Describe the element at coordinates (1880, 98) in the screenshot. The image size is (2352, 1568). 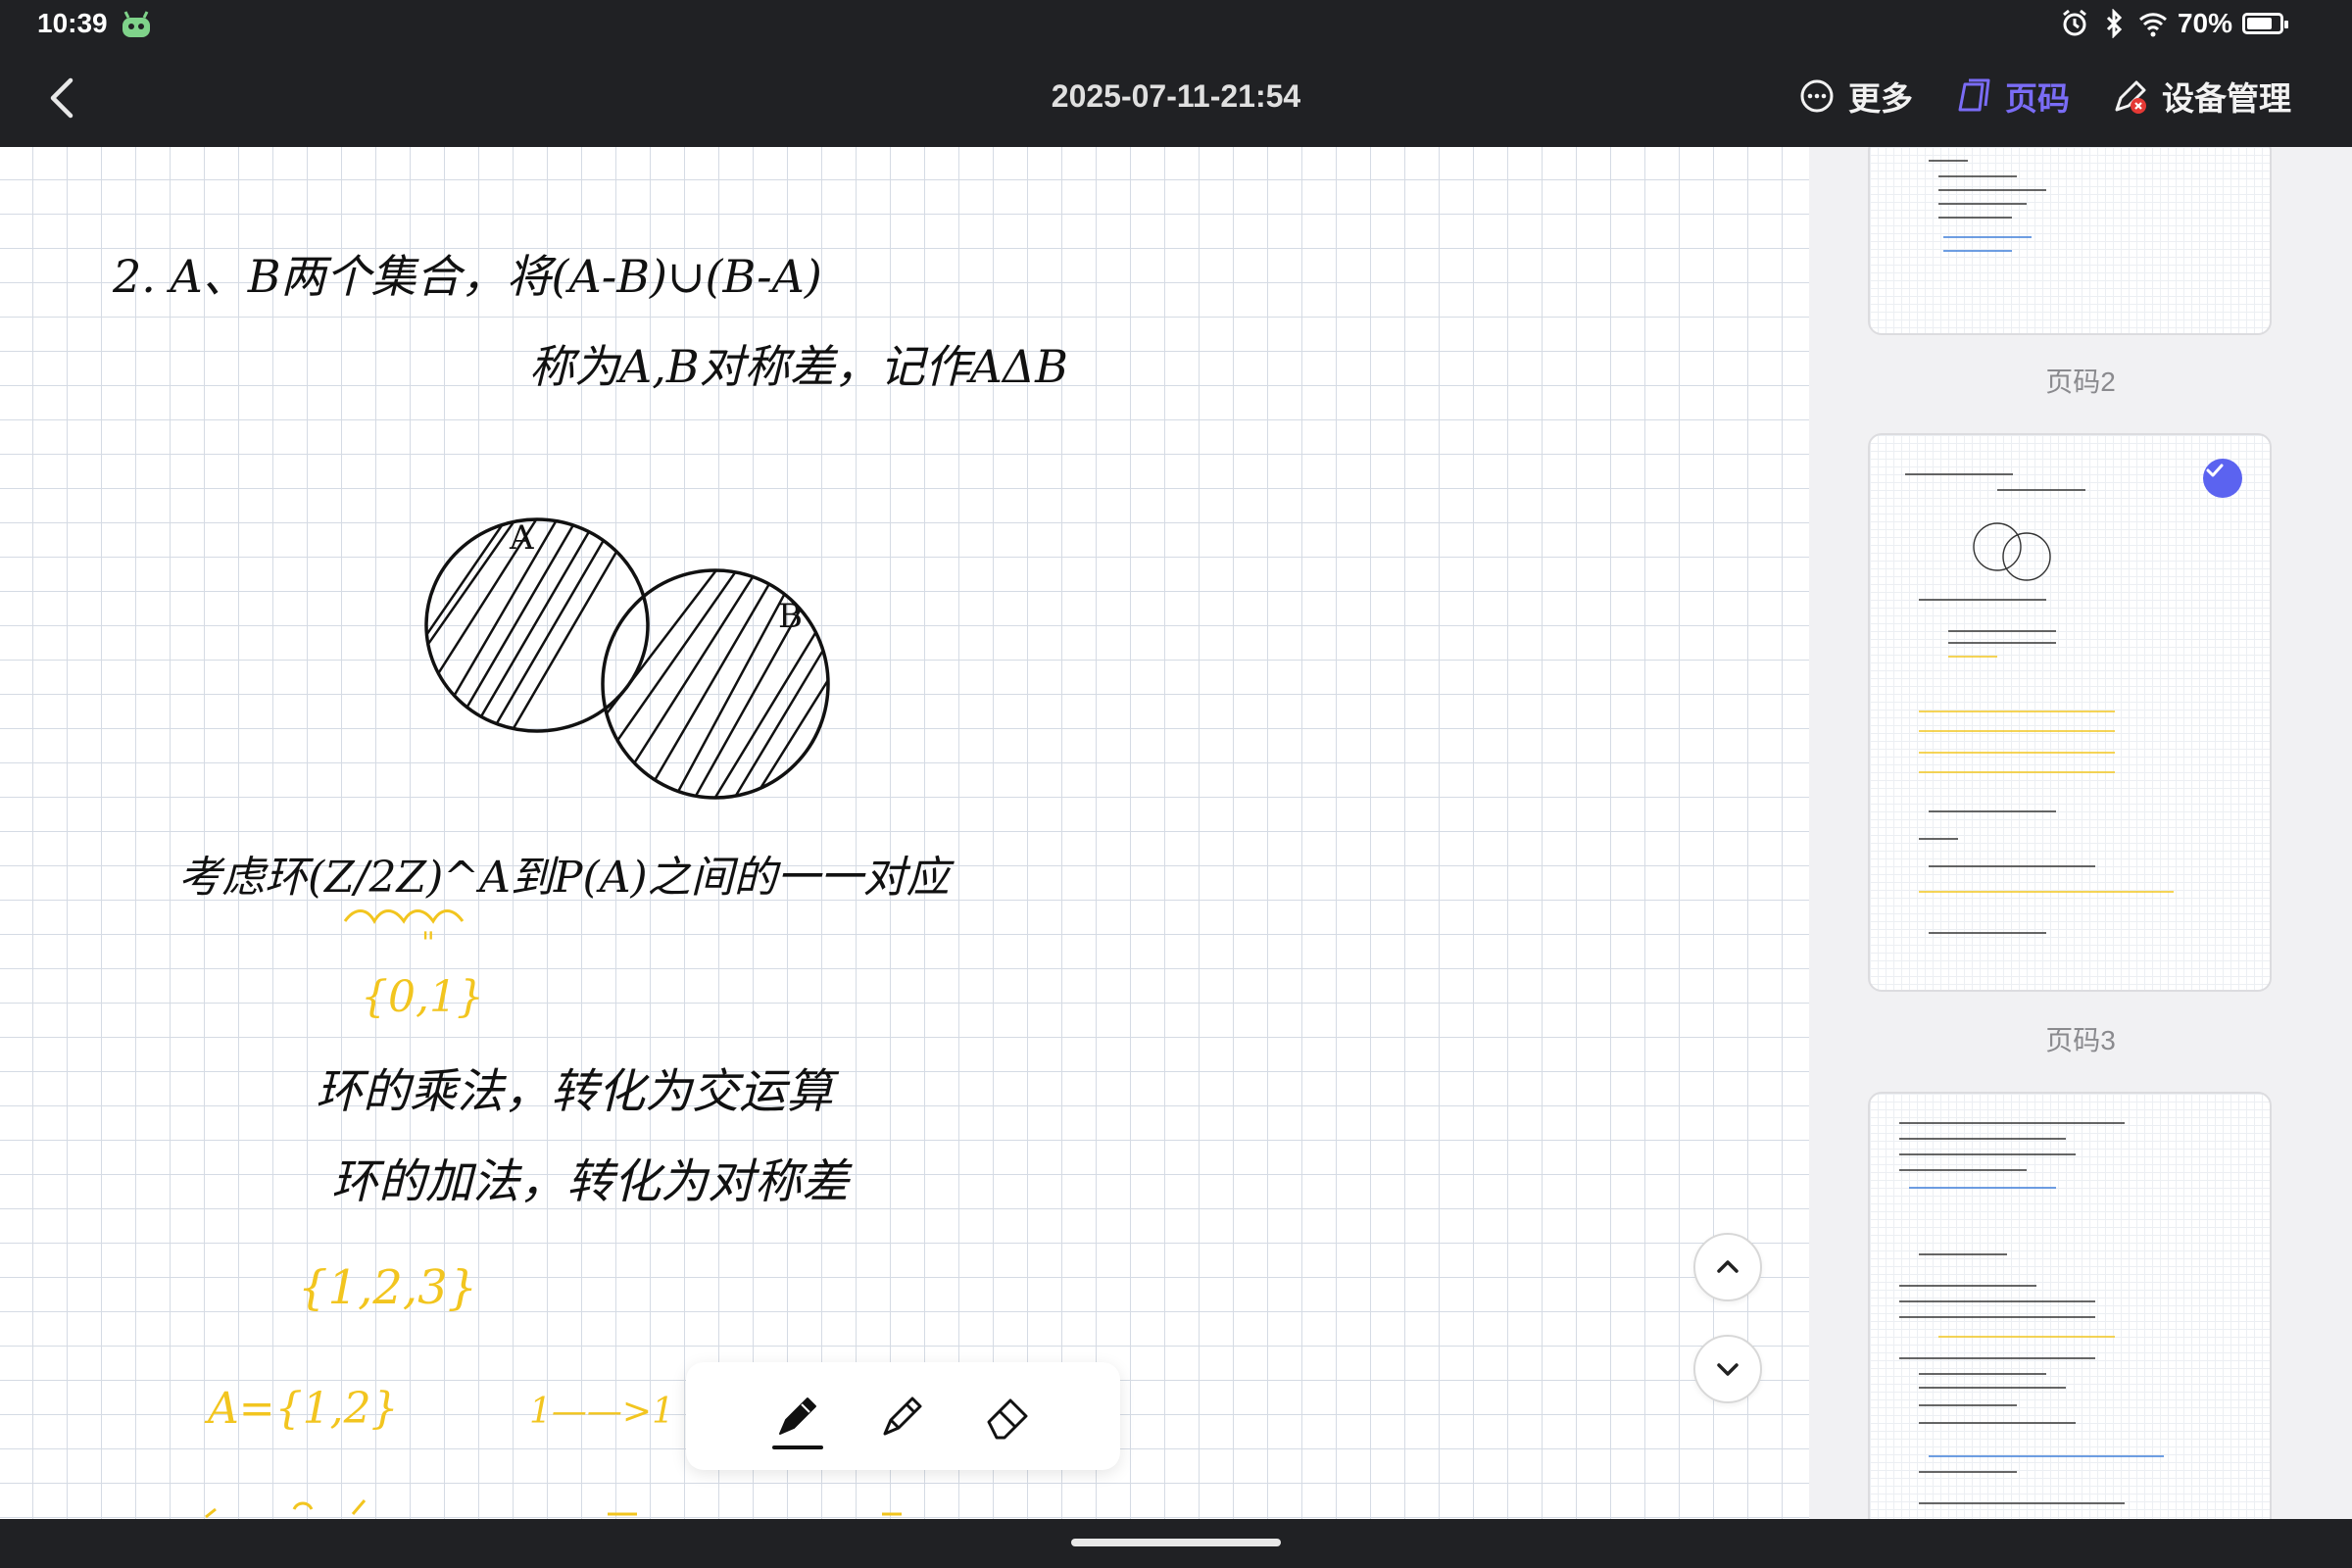
I see `more-label: 更多` at that location.